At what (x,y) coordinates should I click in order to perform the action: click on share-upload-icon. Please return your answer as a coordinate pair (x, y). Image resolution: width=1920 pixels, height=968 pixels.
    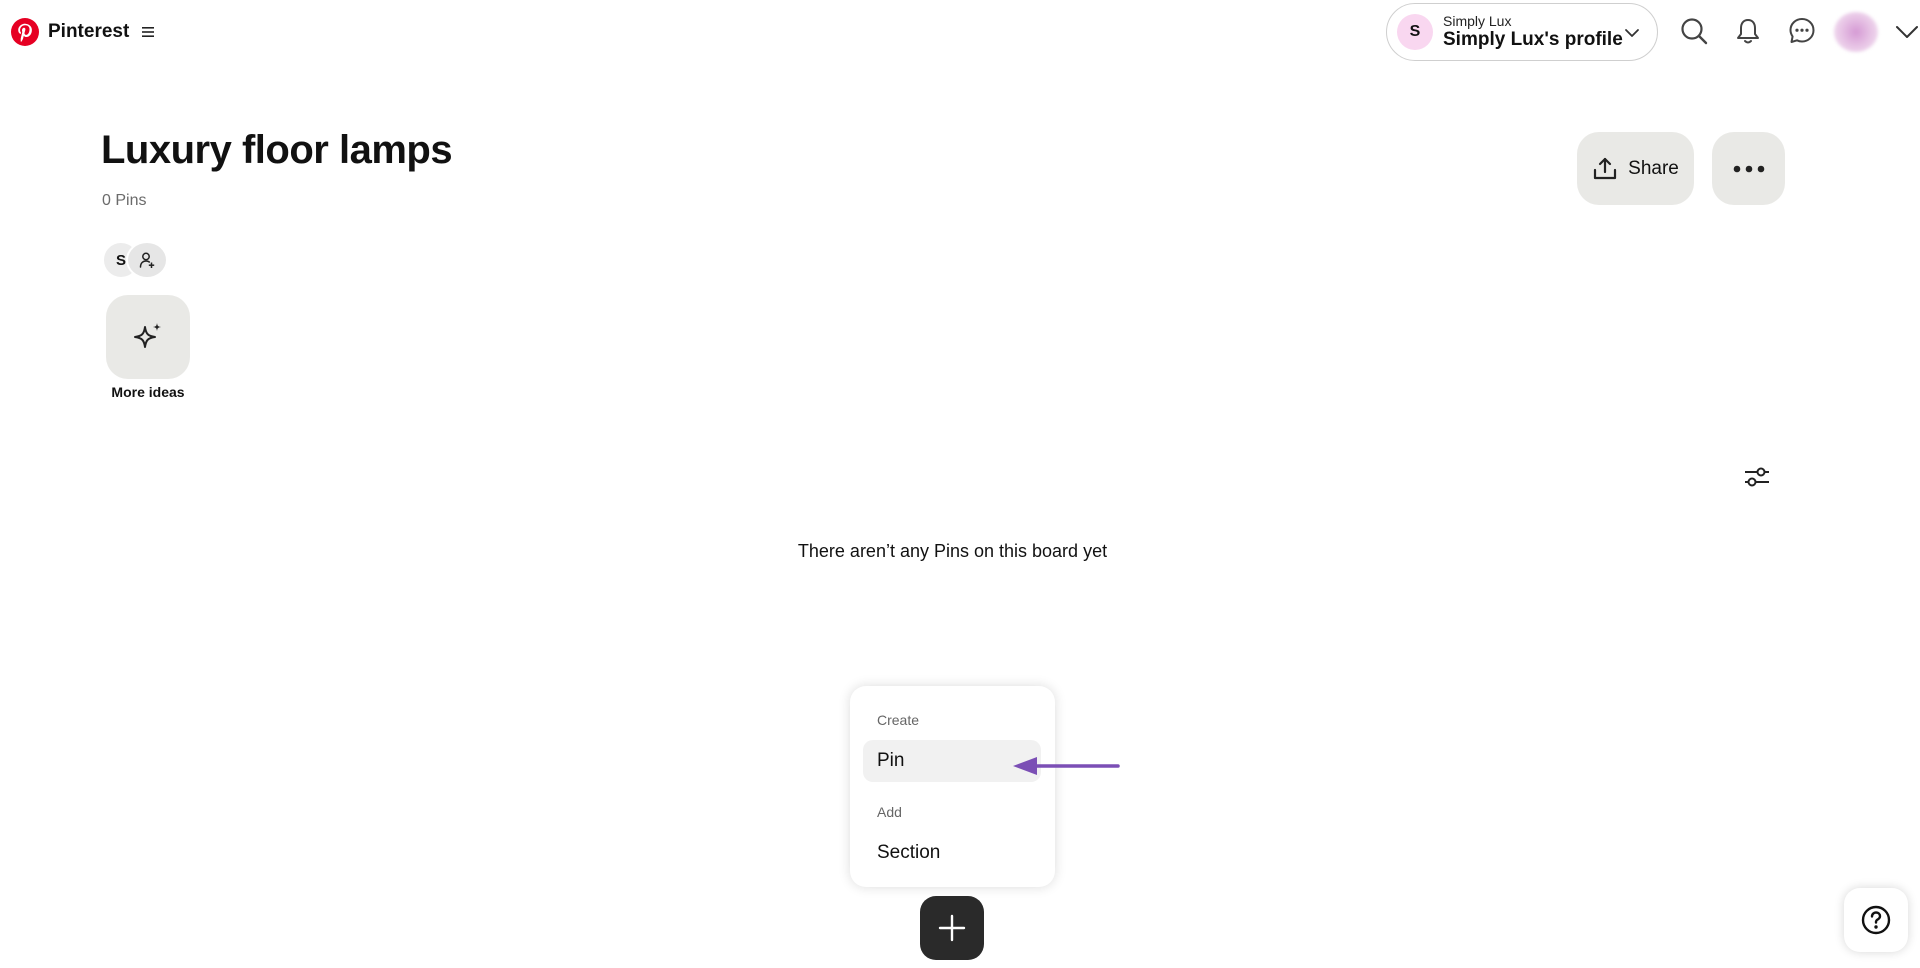
    Looking at the image, I should click on (1605, 168).